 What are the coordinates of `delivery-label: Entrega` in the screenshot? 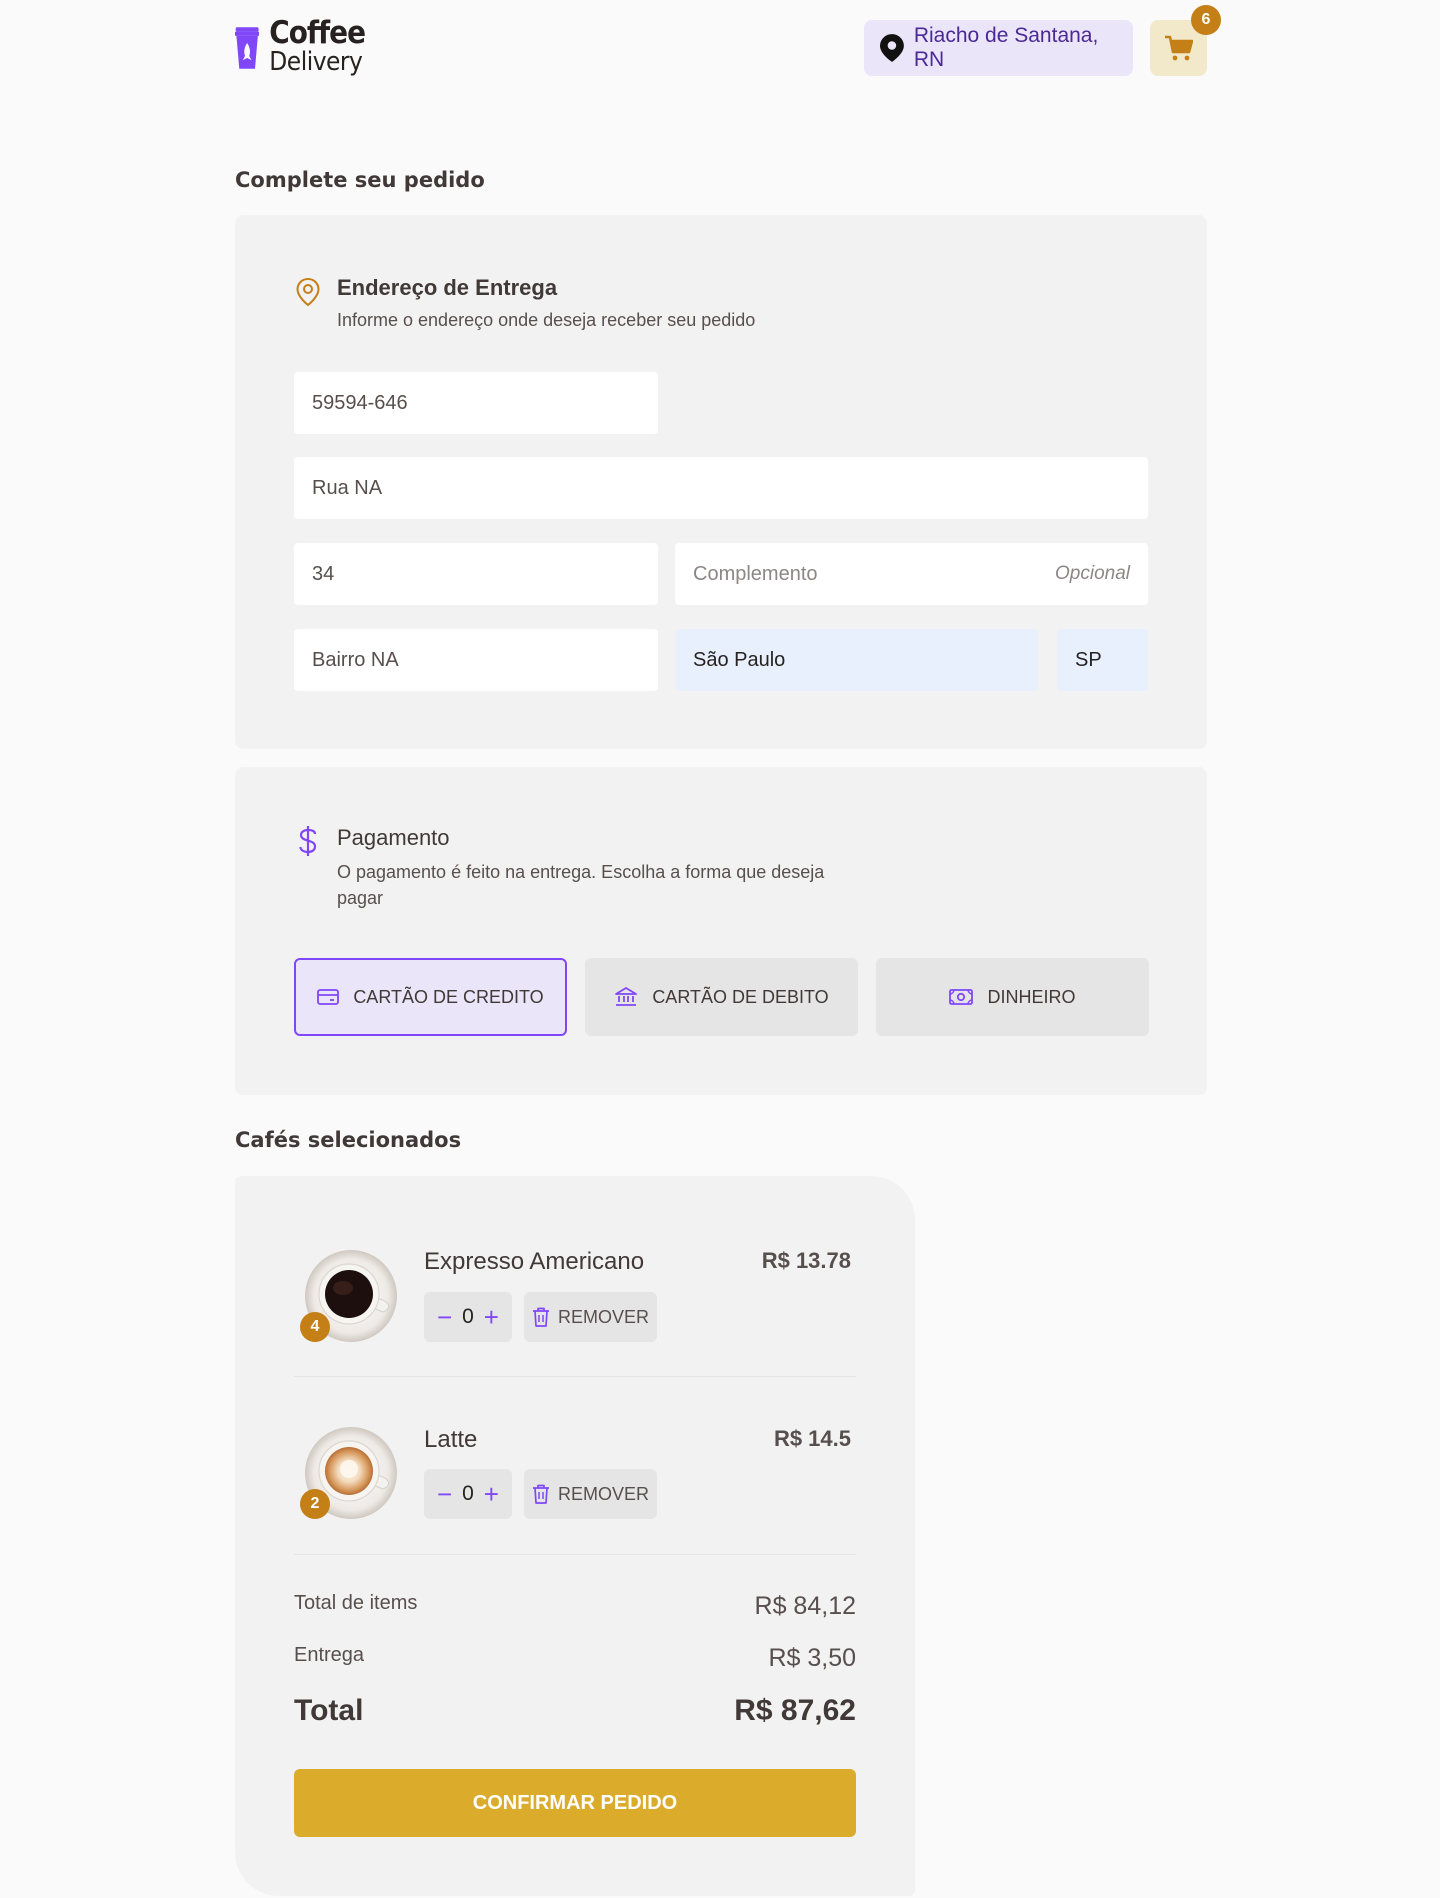 It's located at (329, 1655).